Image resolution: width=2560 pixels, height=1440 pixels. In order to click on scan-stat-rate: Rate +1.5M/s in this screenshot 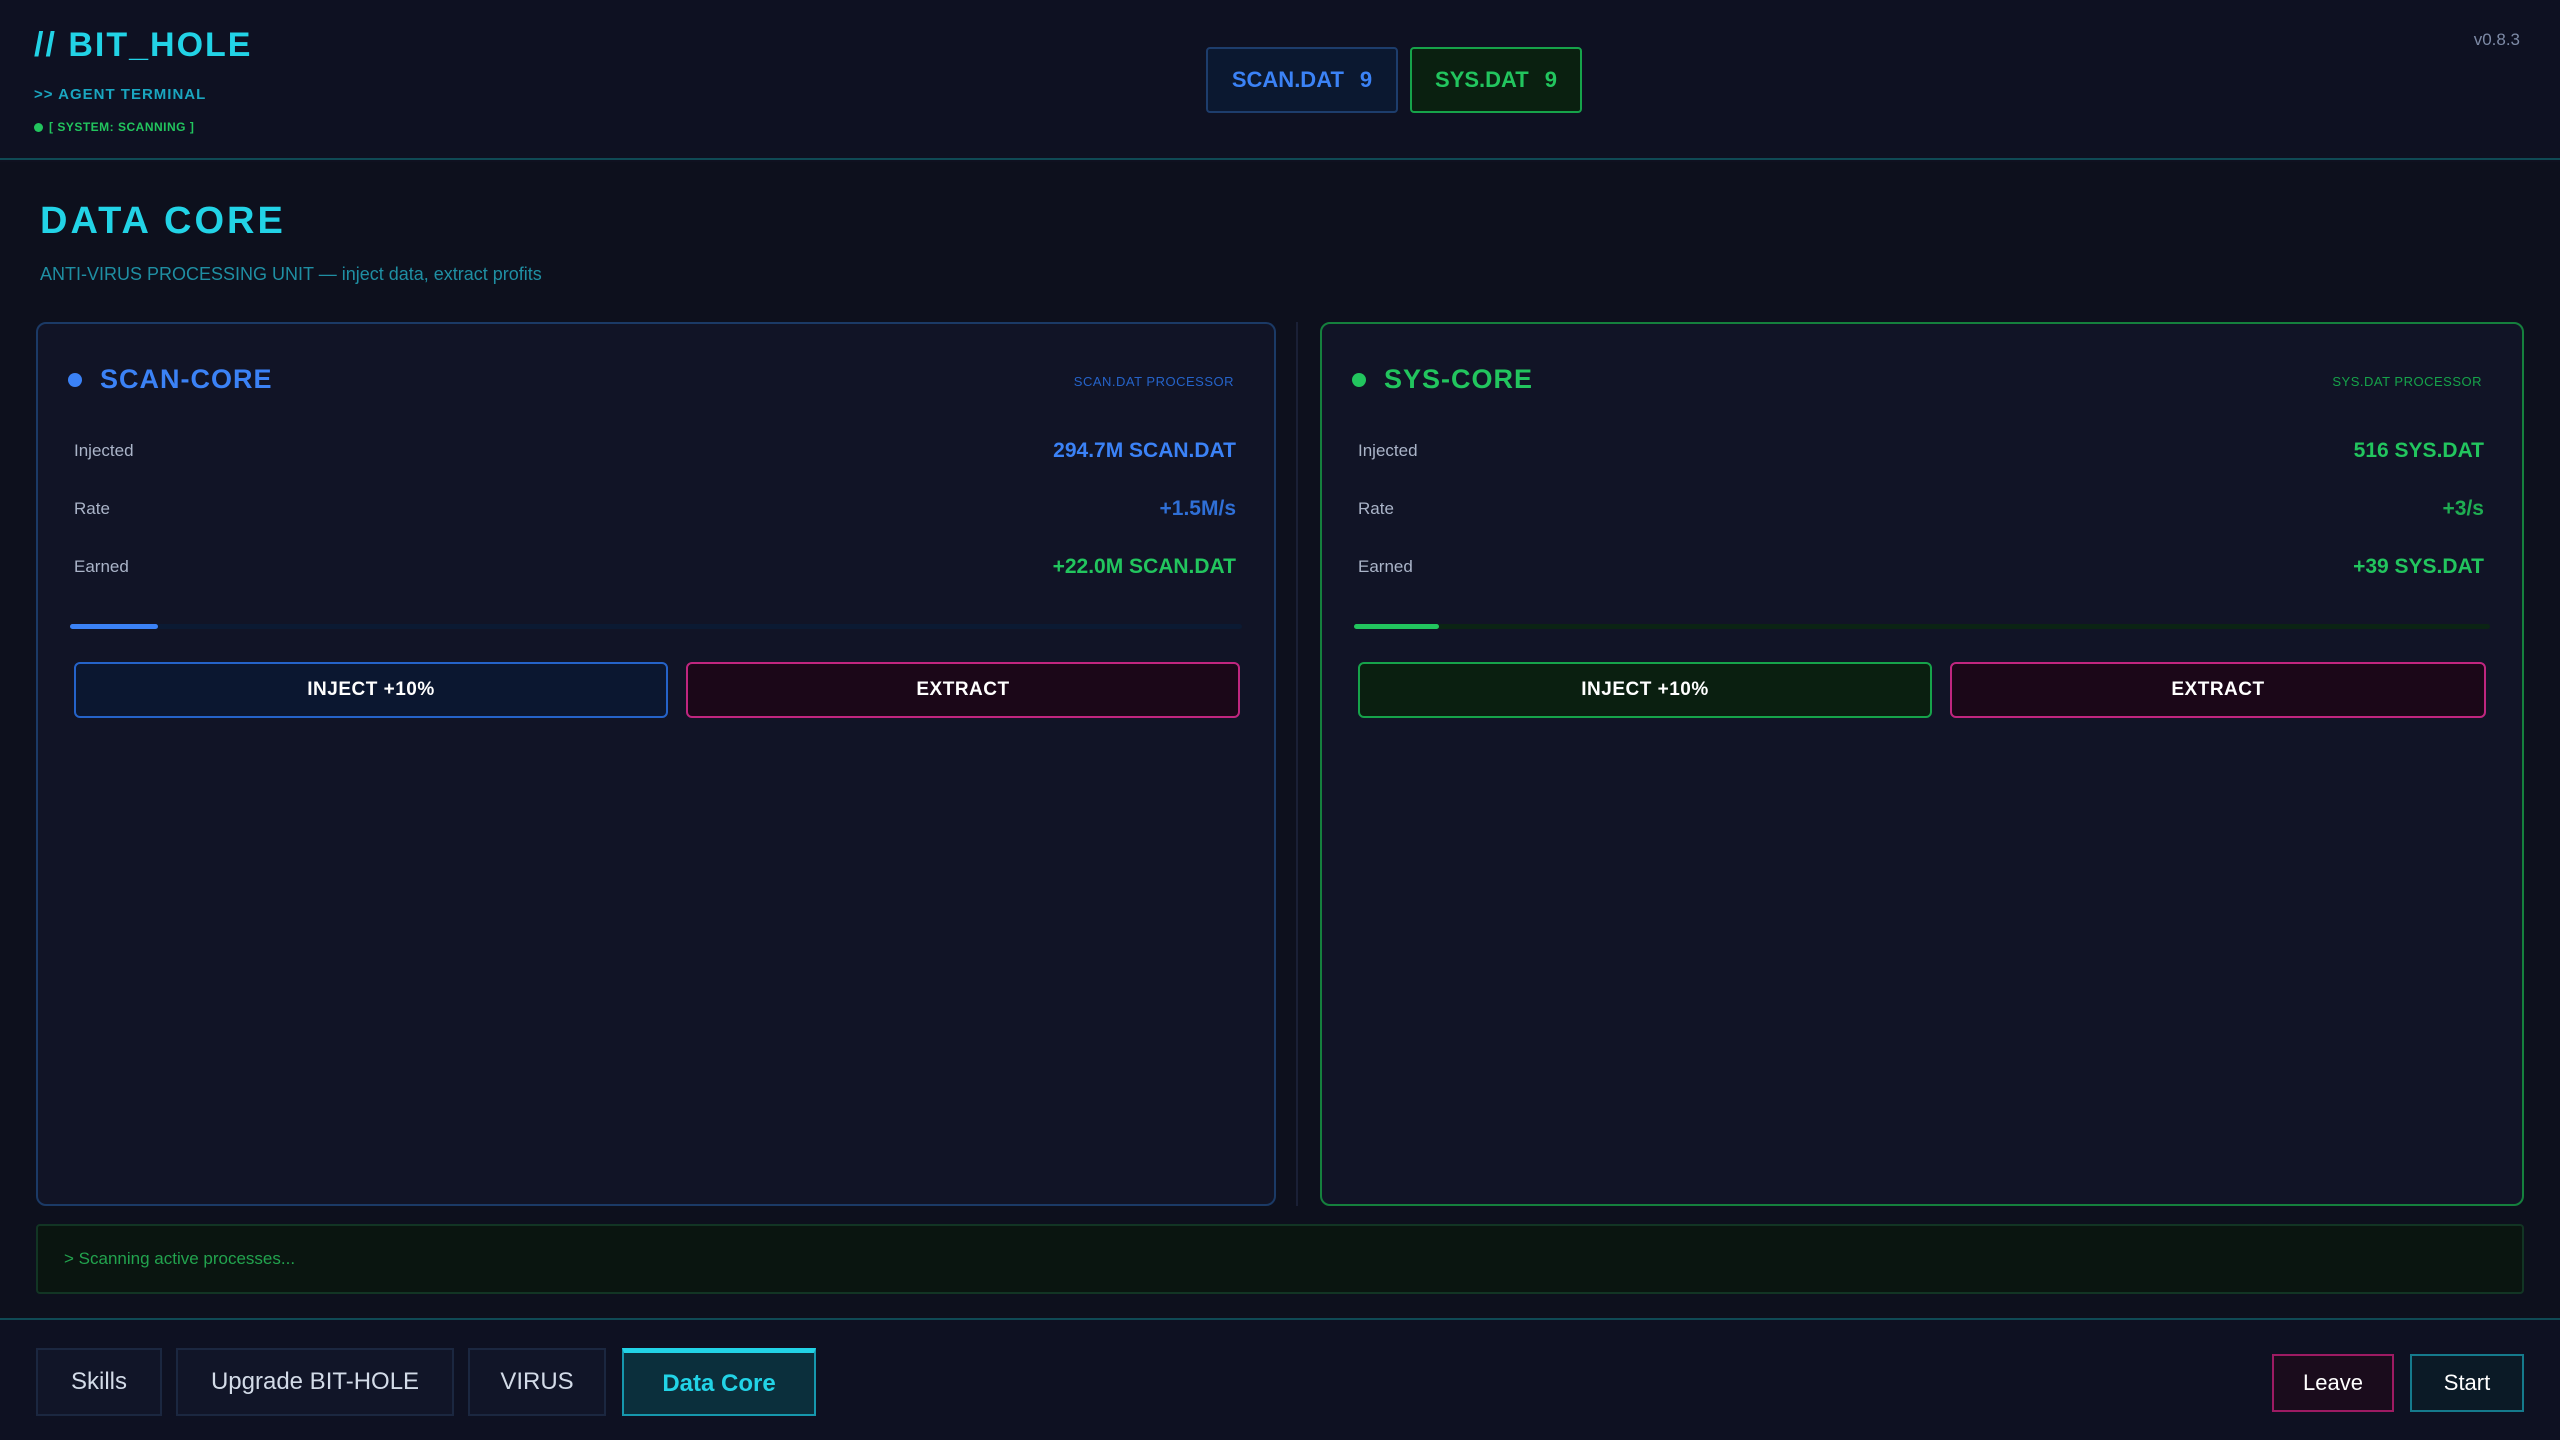, I will do `click(655, 509)`.